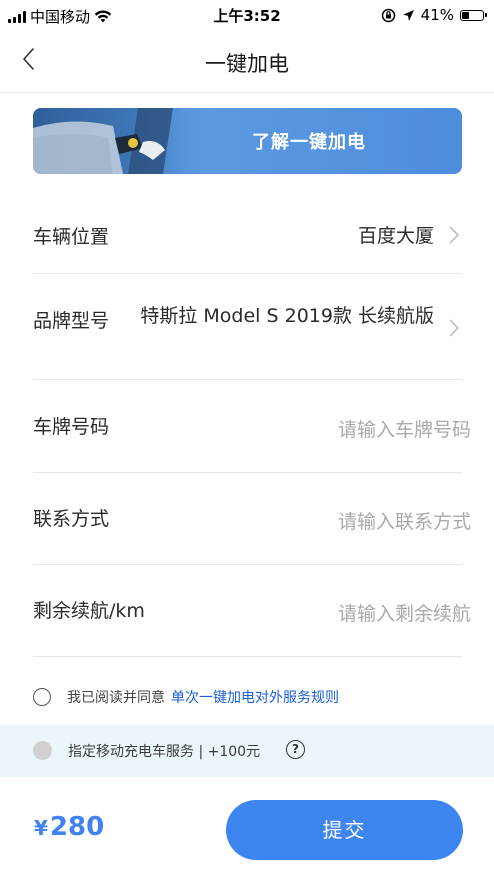 This screenshot has height=879, width=494. Describe the element at coordinates (71, 519) in the screenshot. I see `contact-label: 联系方式` at that location.